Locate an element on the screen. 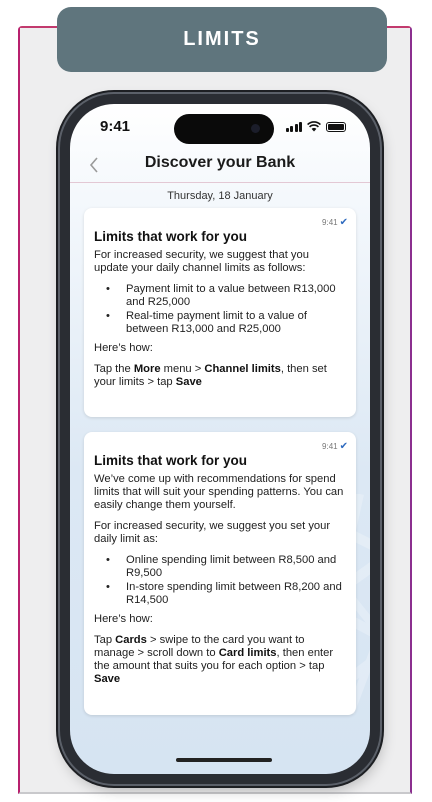 This screenshot has height=802, width=432. limits-banner: LIMITS is located at coordinates (222, 39).